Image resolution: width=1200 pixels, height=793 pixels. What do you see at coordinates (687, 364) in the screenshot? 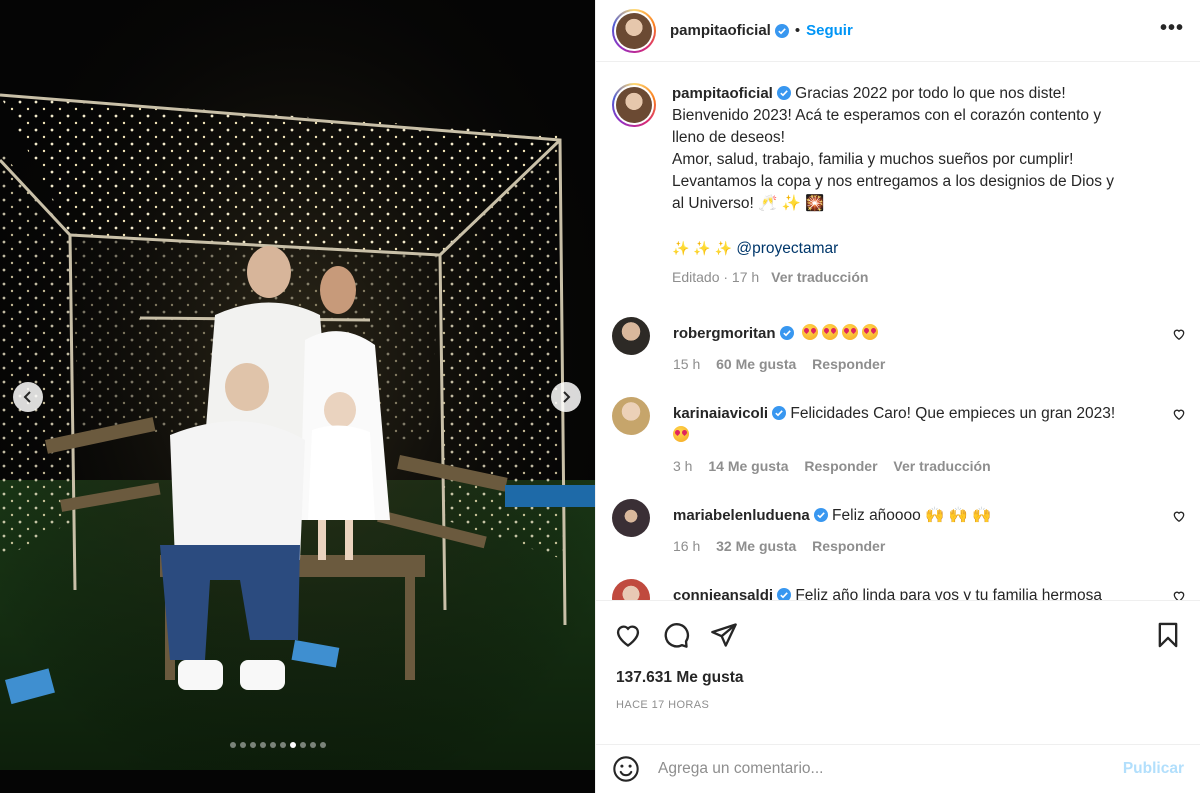
I see `comment-time: 15 h` at bounding box center [687, 364].